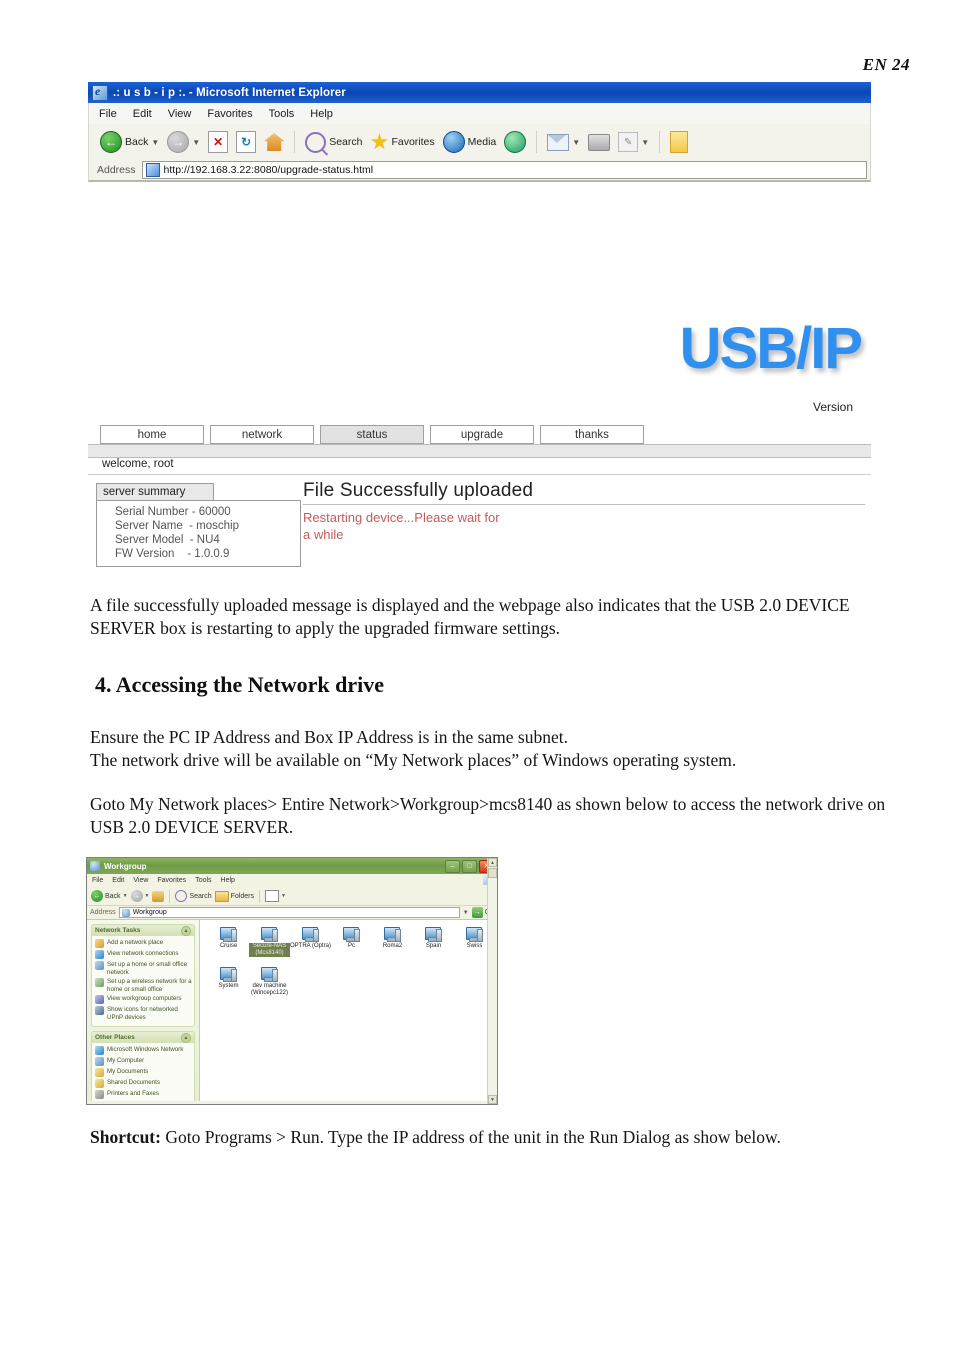  I want to click on edit-button: ✎ ▼, so click(633, 142).